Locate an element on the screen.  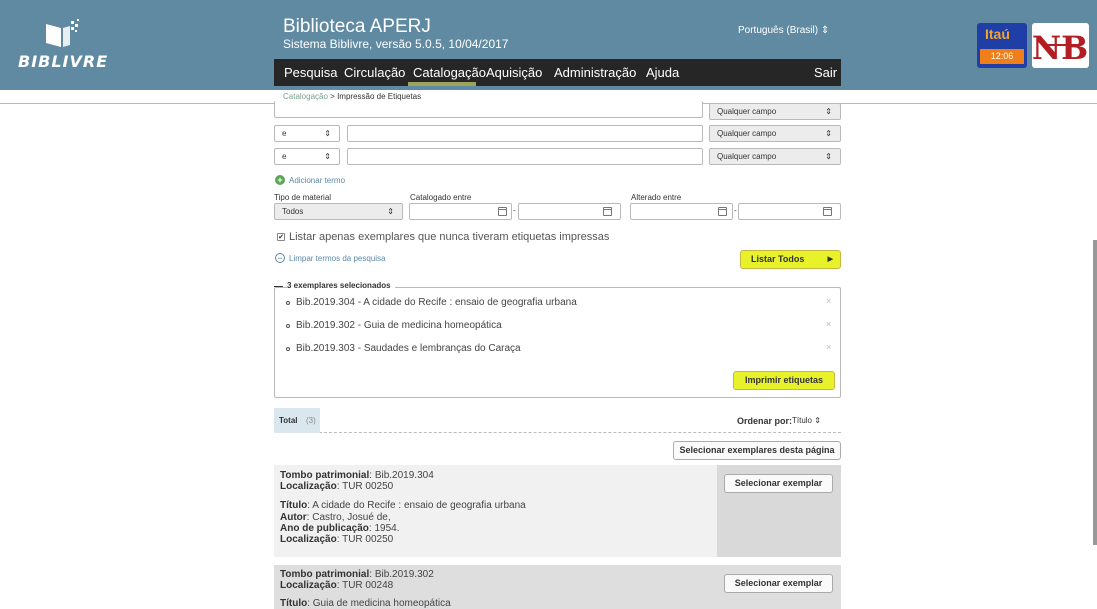
never-printed-checkbox: ✔ is located at coordinates (281, 237).